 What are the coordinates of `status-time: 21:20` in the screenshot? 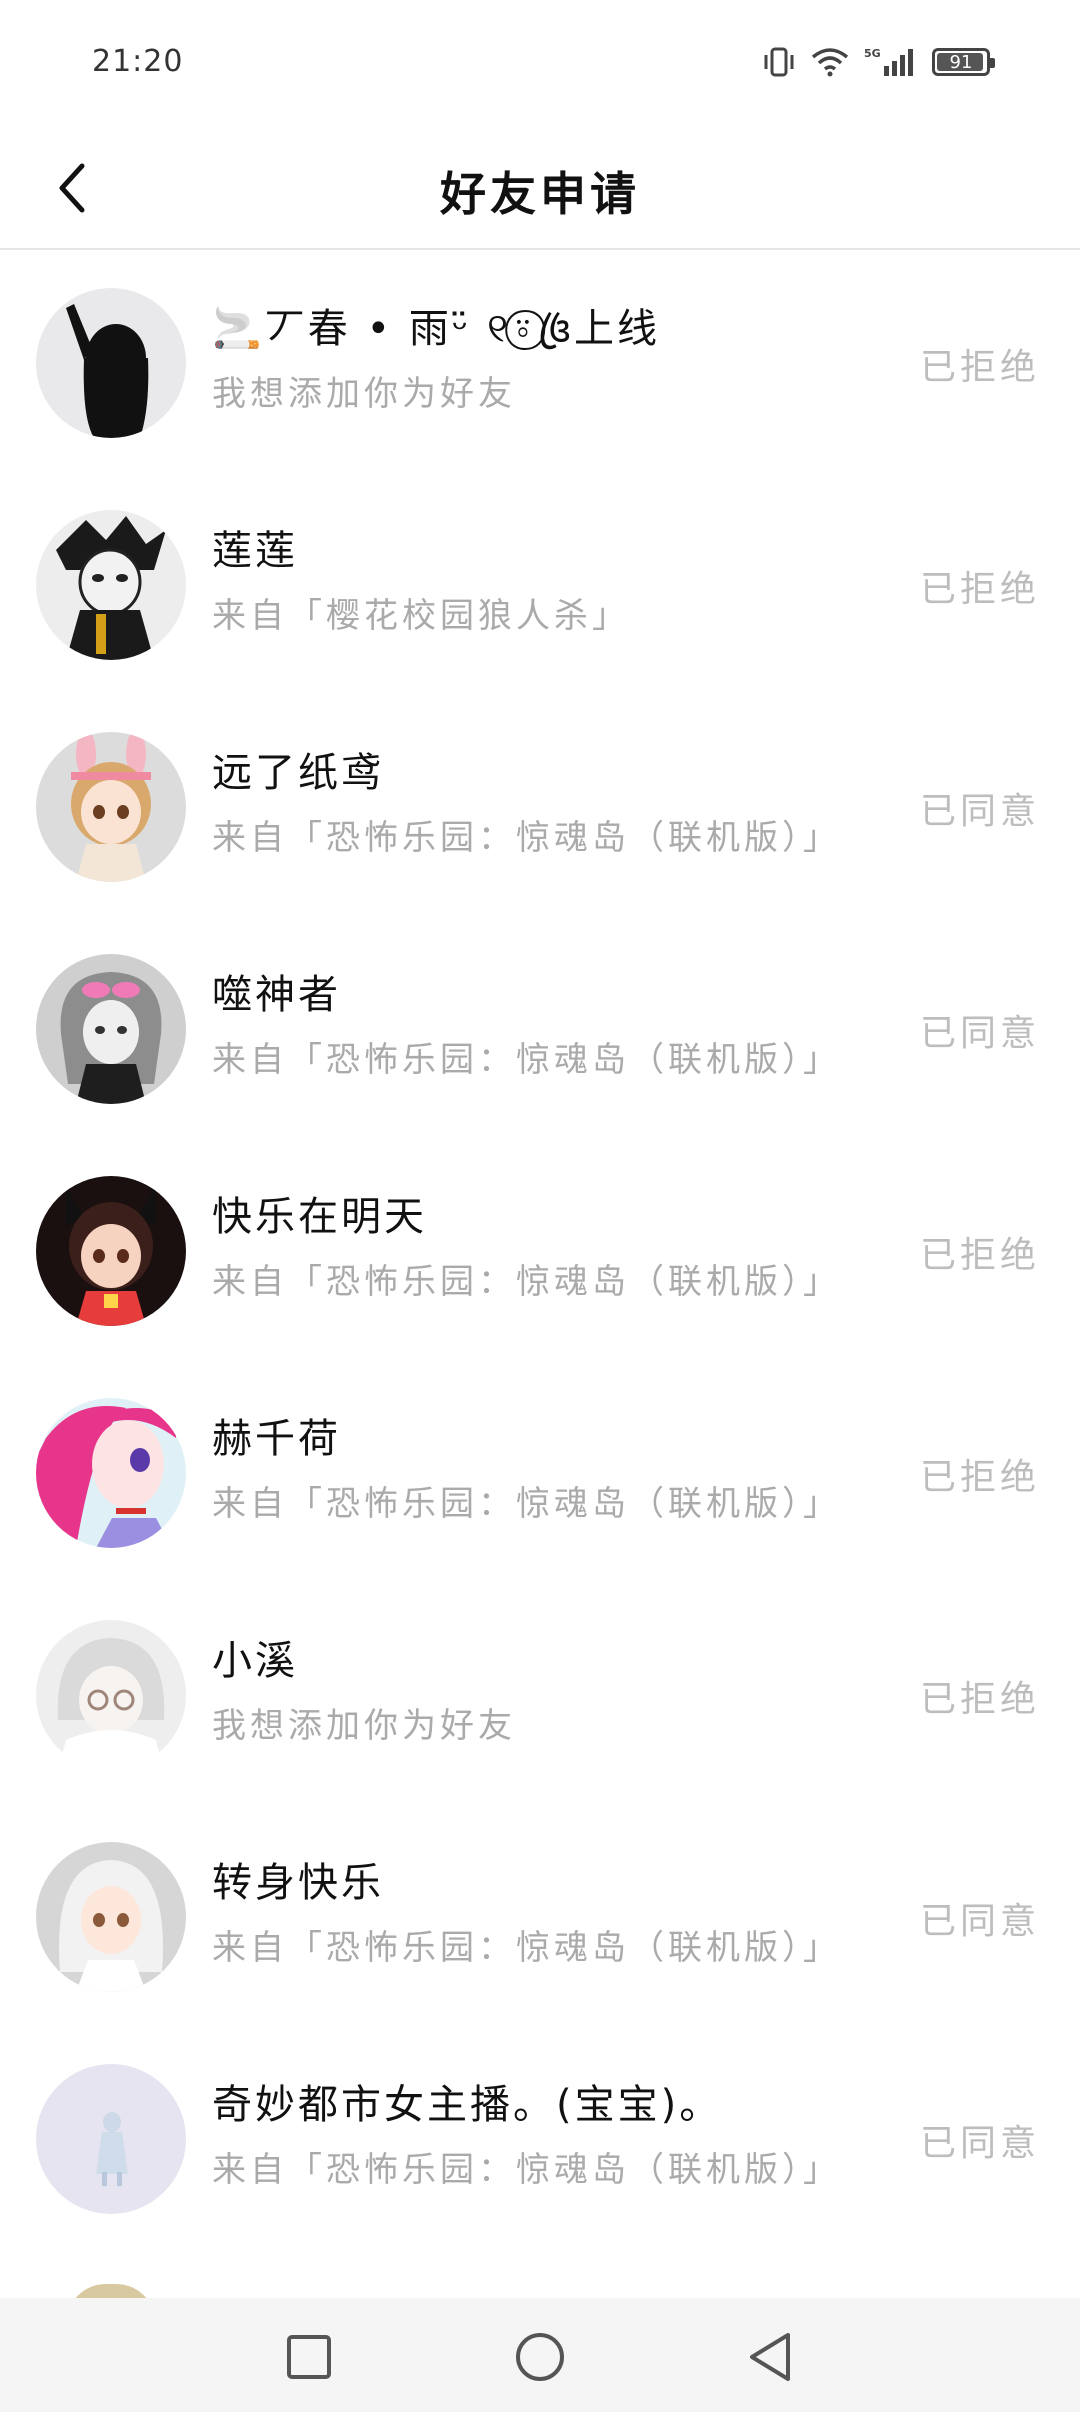 It's located at (138, 61).